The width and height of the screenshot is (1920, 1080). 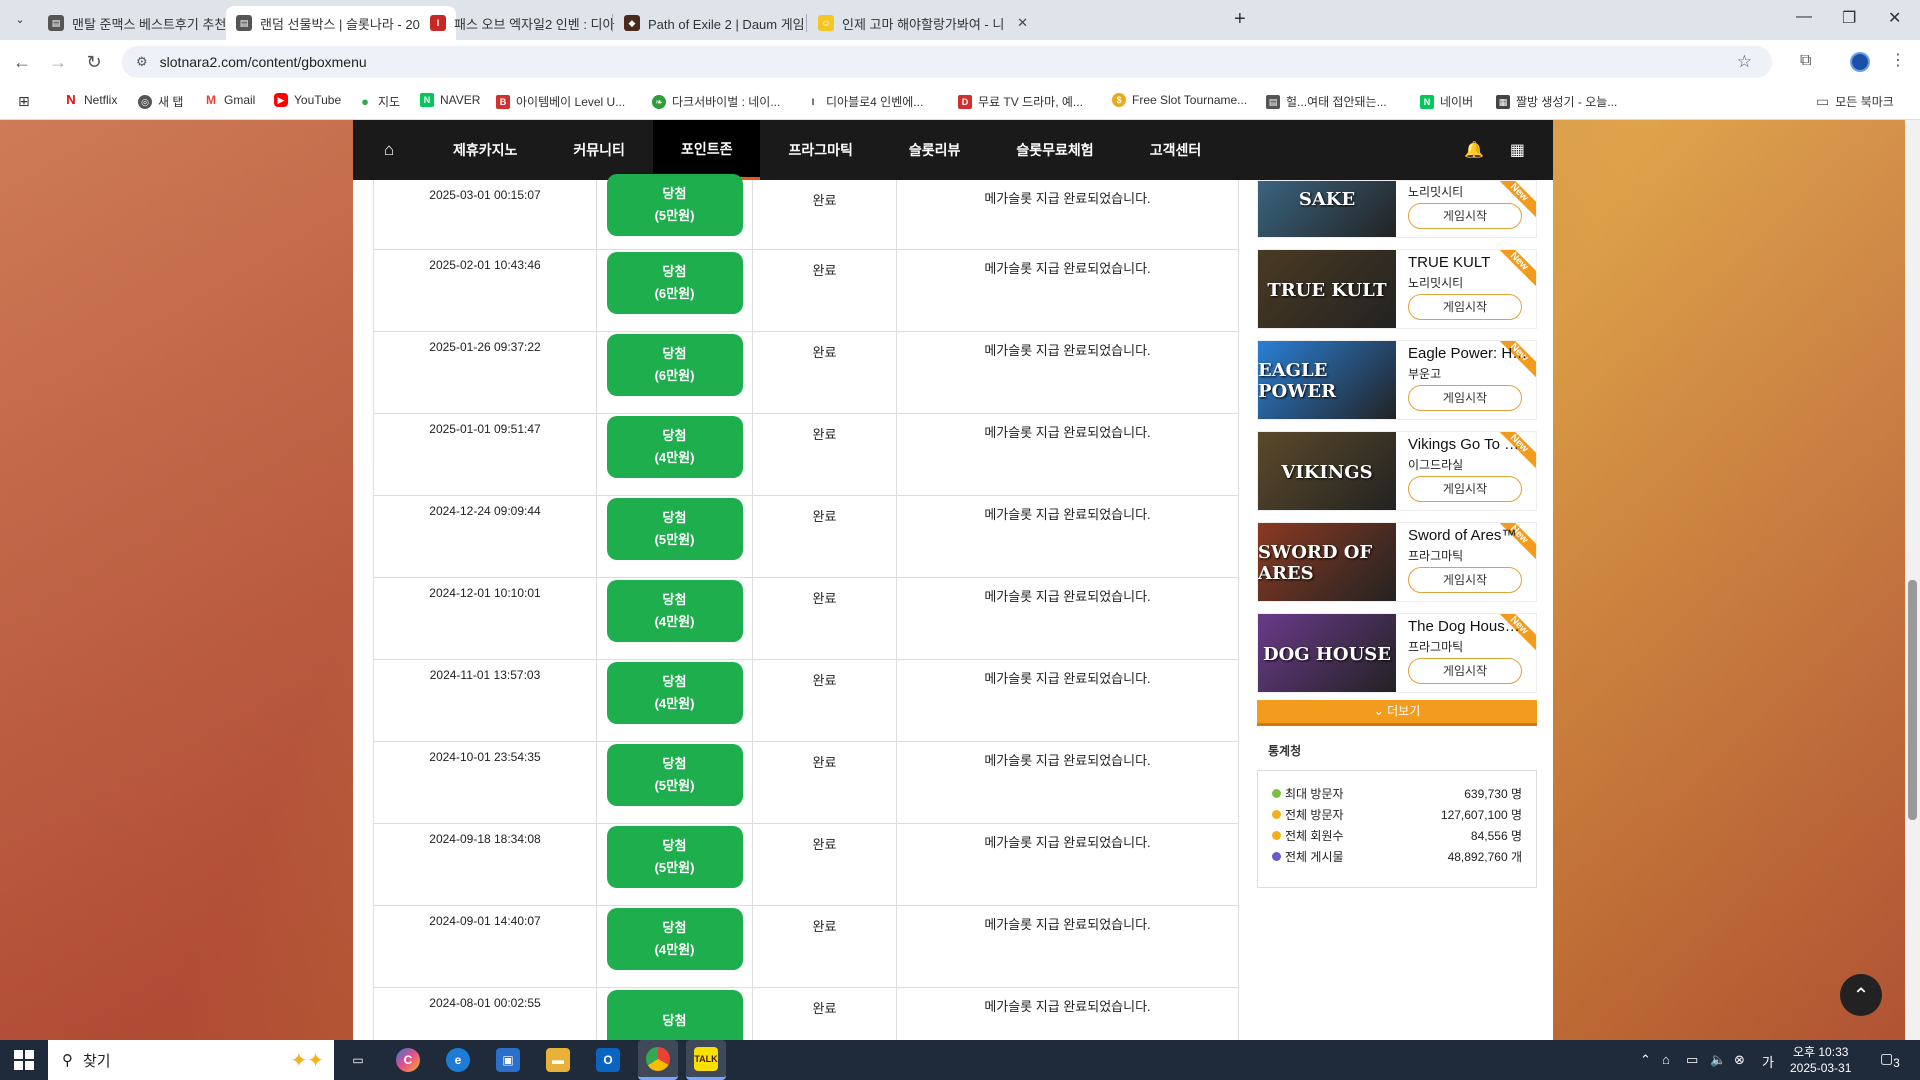 What do you see at coordinates (24, 101) in the screenshot?
I see `apps-grid-icon: ⊞` at bounding box center [24, 101].